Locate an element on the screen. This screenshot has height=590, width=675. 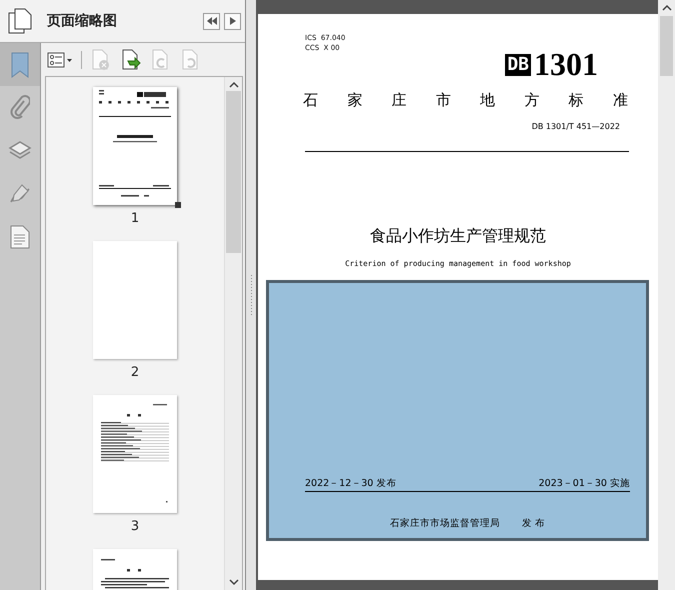
issuer-name: 石家庄市市场监督管理局 is located at coordinates (445, 523).